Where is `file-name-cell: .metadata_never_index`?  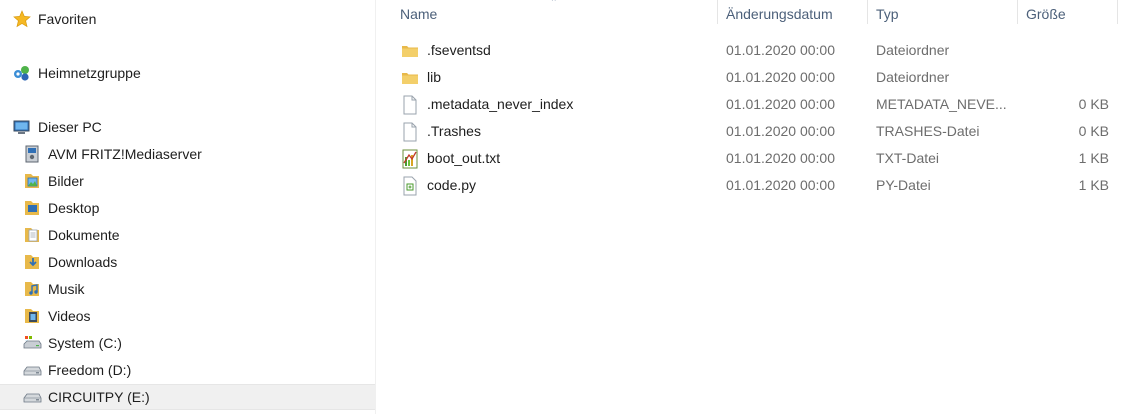
file-name-cell: .metadata_never_index is located at coordinates (558, 104).